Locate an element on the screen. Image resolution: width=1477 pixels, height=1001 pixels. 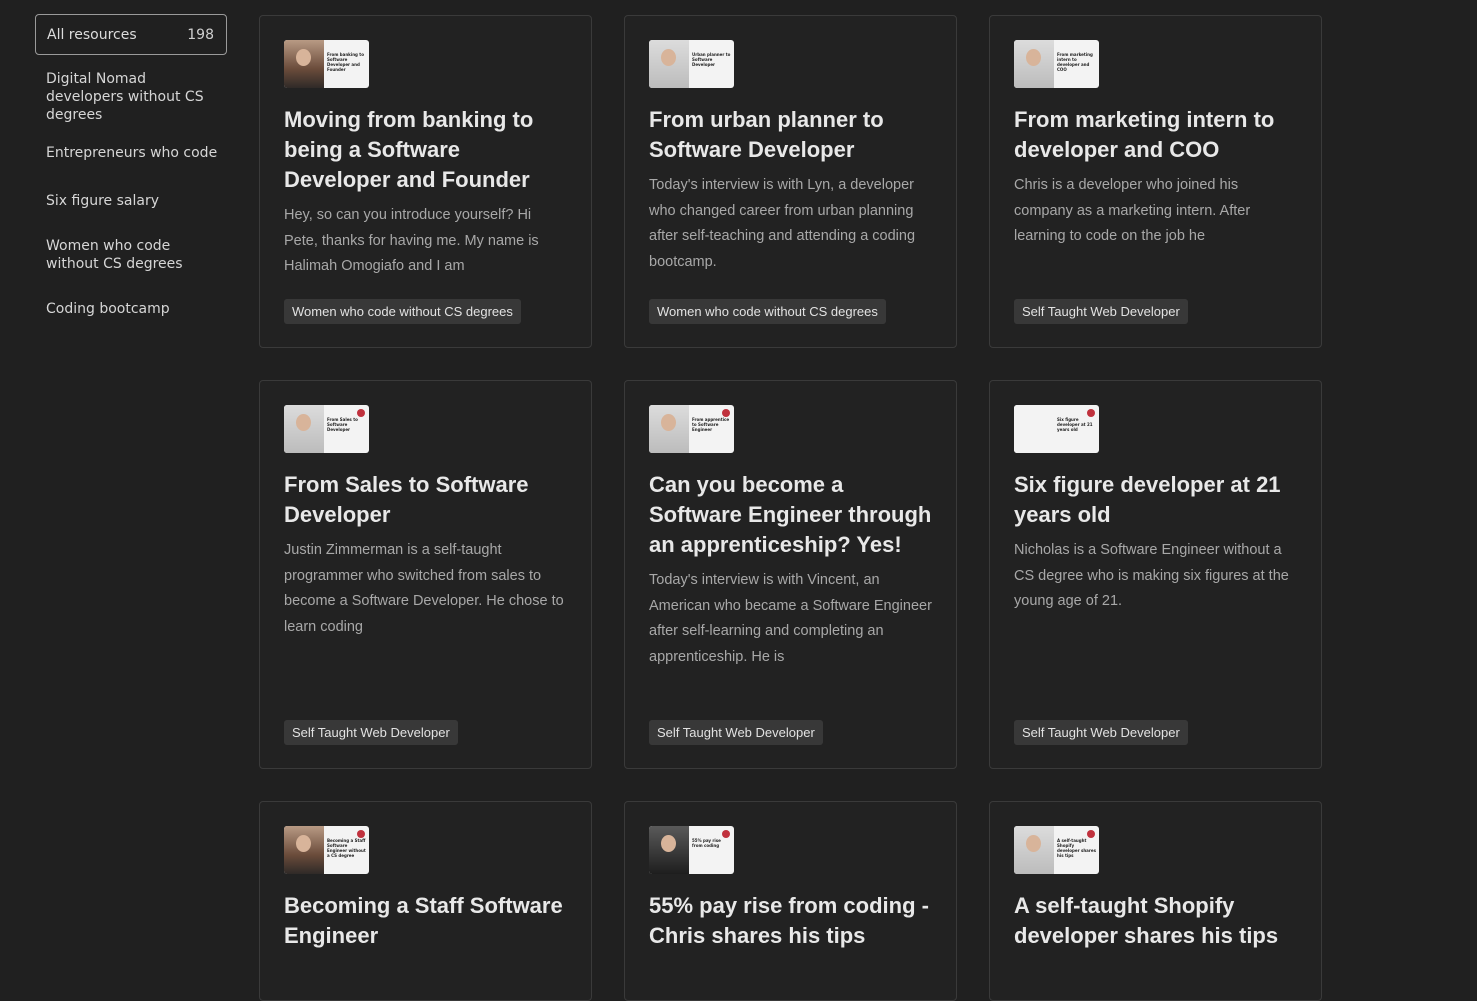
card-thumbnail: From apprentice to Software Engineer is located at coordinates (691, 429).